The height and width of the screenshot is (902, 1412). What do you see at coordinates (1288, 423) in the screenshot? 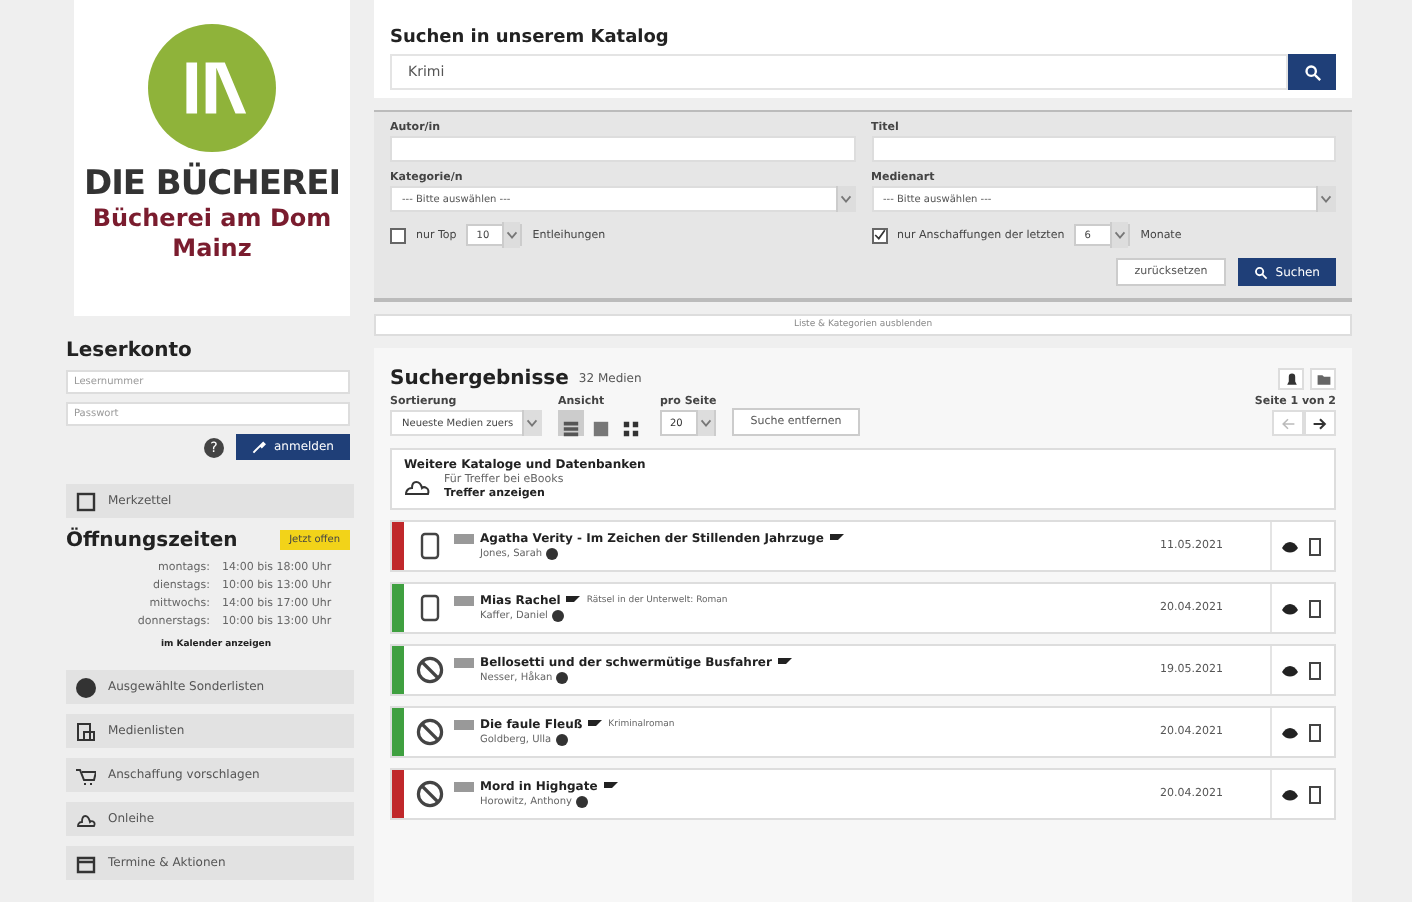
I see `left-arrow-icon` at bounding box center [1288, 423].